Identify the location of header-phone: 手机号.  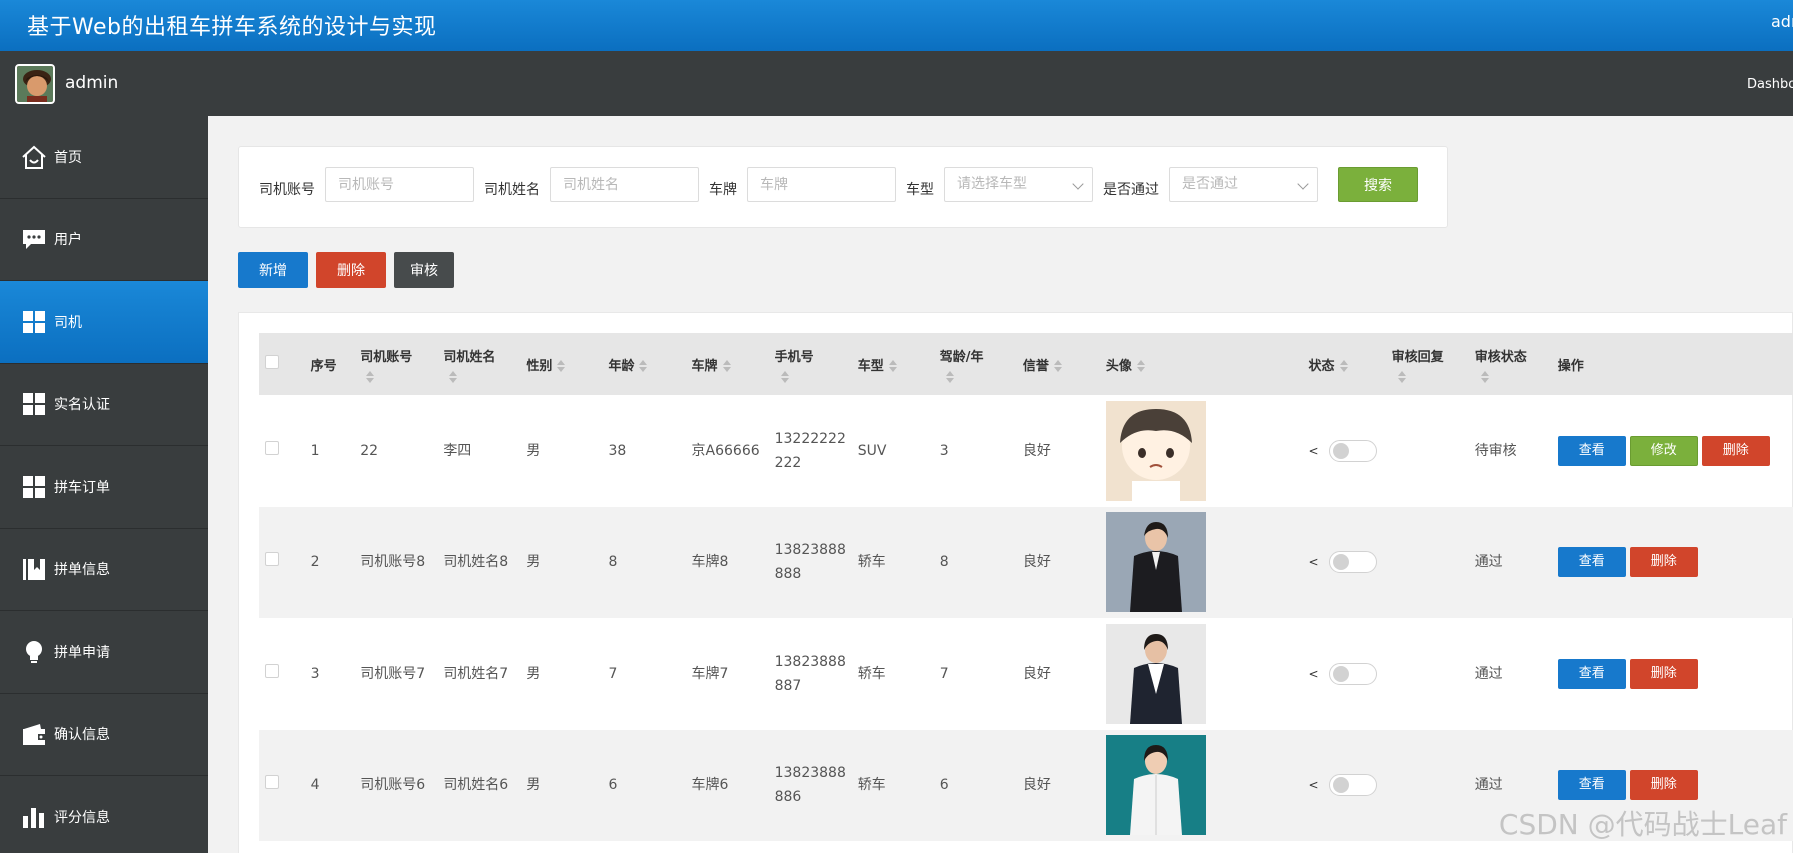
(810, 364).